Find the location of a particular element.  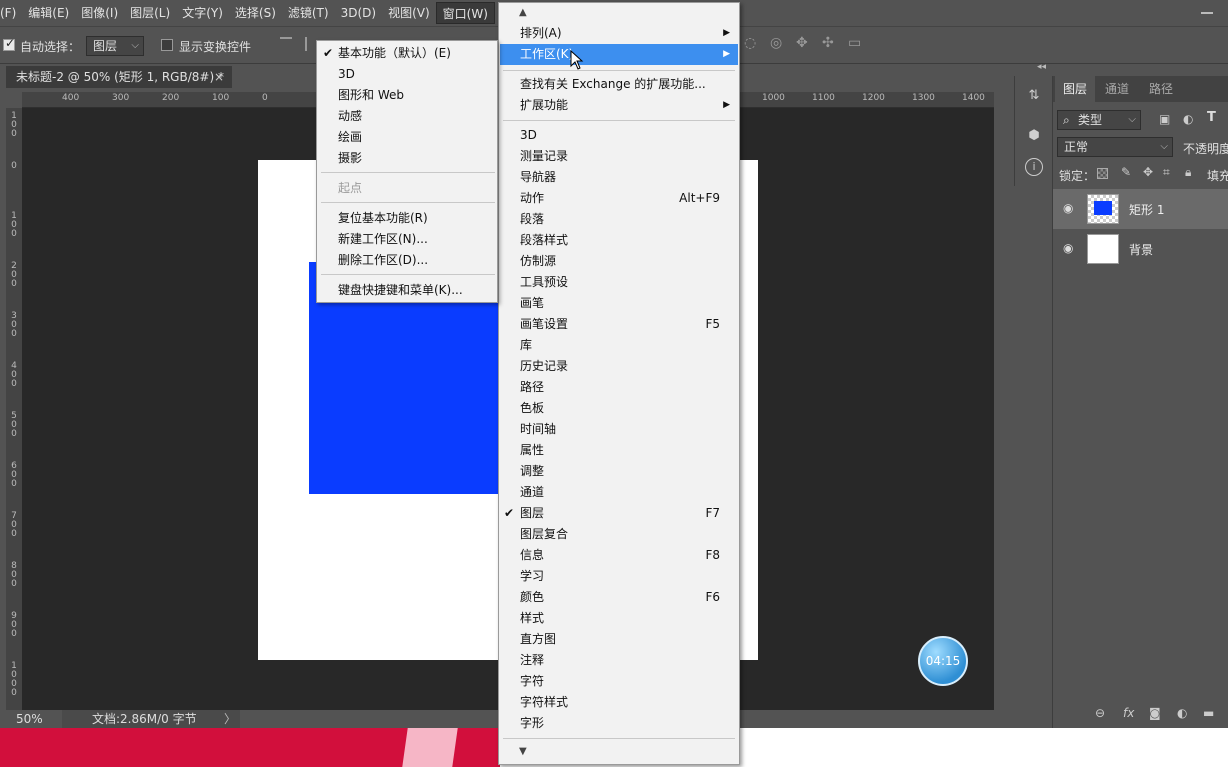

menu-item-libraries: 库 is located at coordinates (619, 345).